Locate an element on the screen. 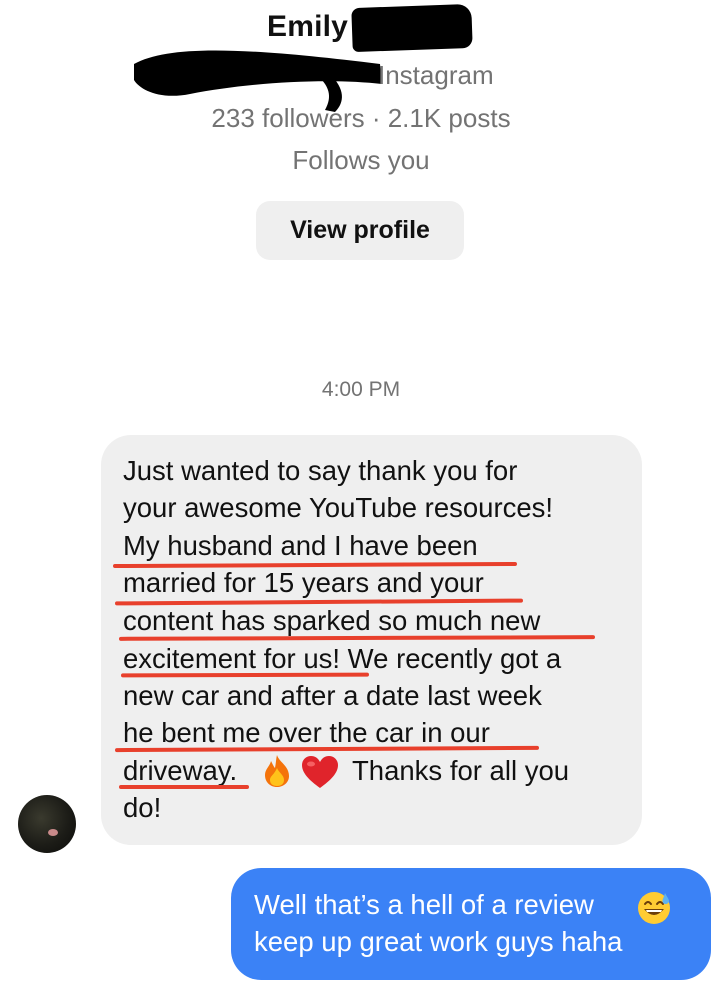 The image size is (722, 984). view-profile-button: View profile is located at coordinates (360, 230).